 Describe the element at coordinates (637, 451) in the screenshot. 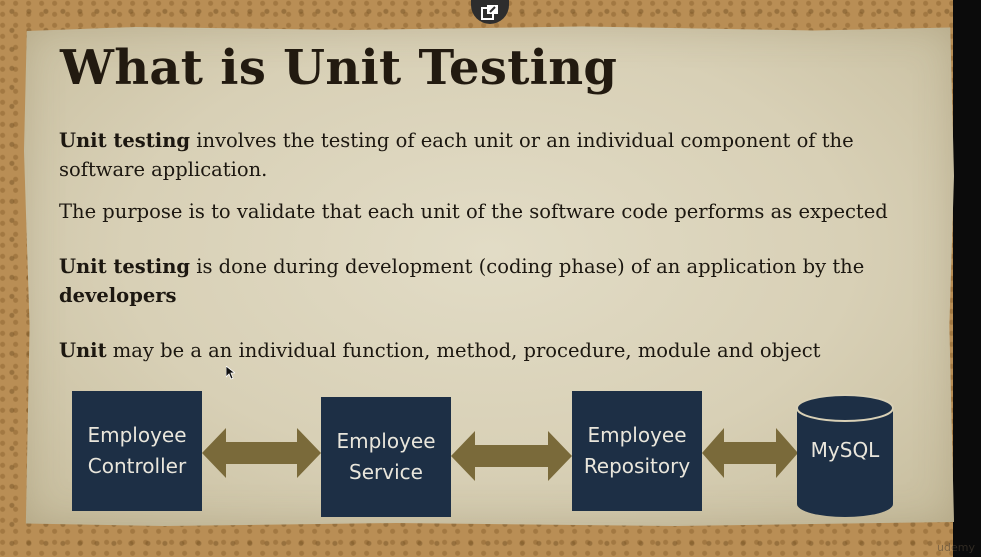

I see `employee-repository-box: Employee Repository` at that location.